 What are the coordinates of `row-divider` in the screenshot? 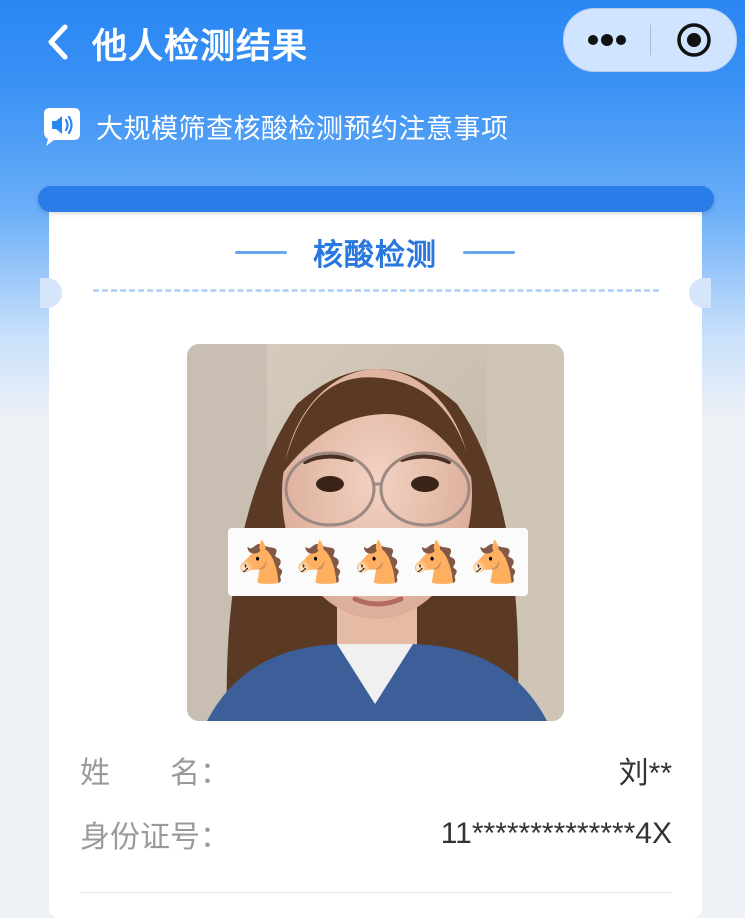 It's located at (376, 892).